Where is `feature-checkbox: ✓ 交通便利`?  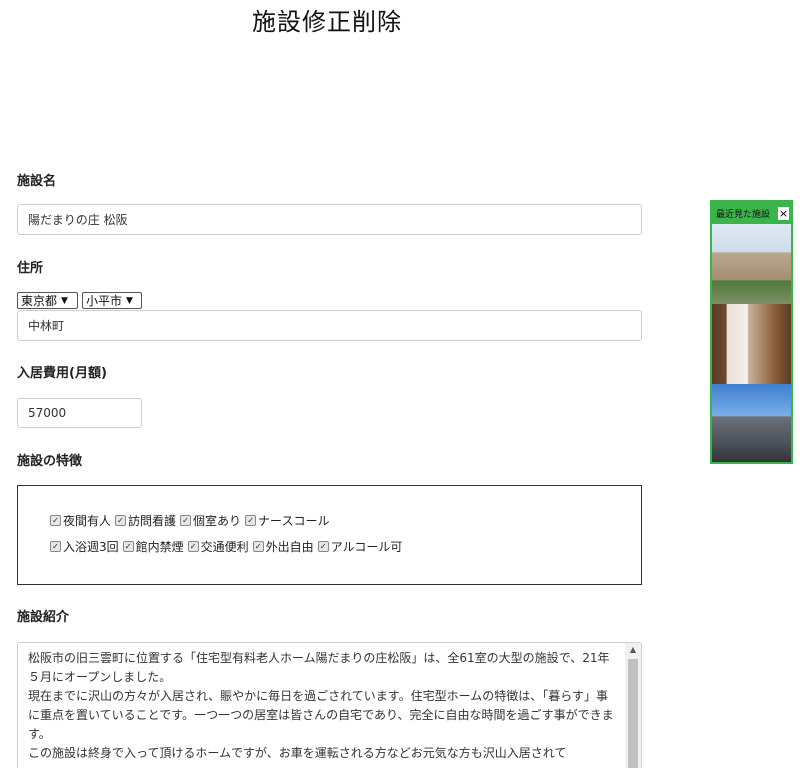 feature-checkbox: ✓ 交通便利 is located at coordinates (218, 546).